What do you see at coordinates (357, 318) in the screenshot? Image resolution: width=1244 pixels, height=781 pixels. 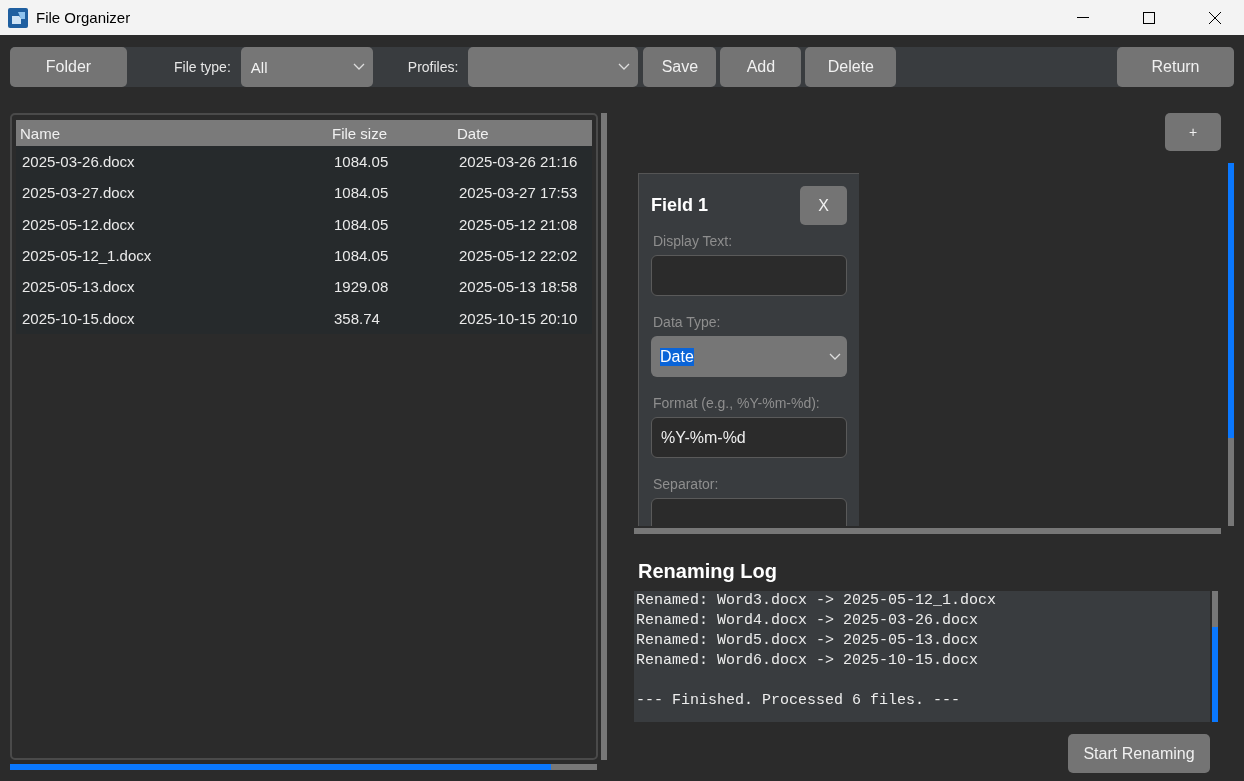 I see `table-cell-text: 358.74` at bounding box center [357, 318].